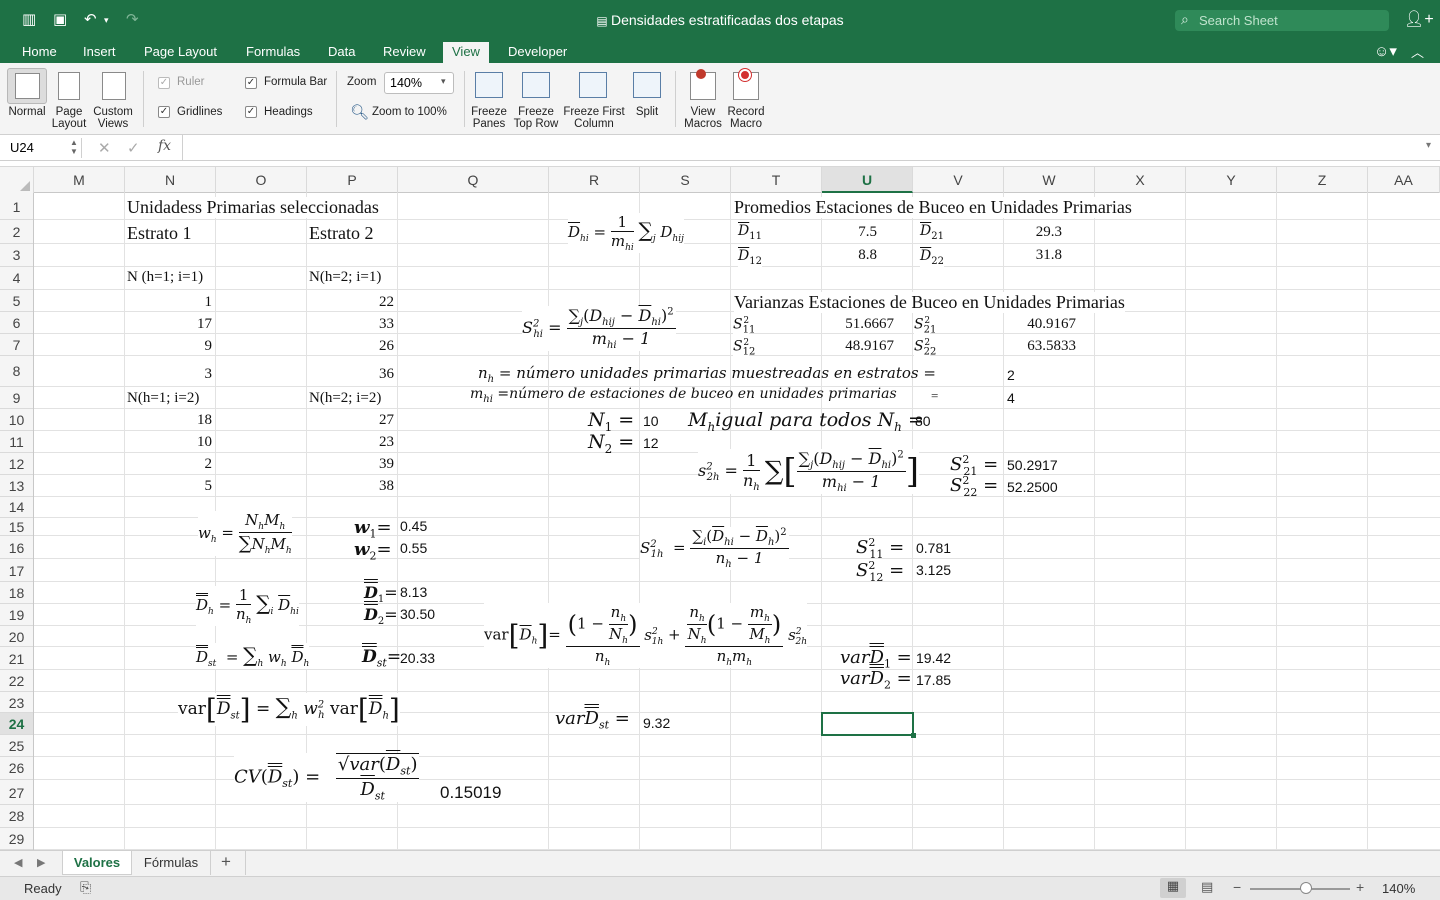 Image resolution: width=1440 pixels, height=900 pixels. Describe the element at coordinates (933, 548) in the screenshot. I see `cell-u16: 0.781` at that location.